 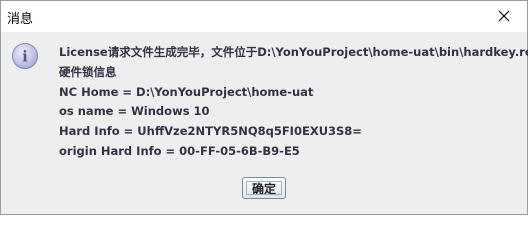 I want to click on message-line-hardware-lock: 硬件锁信息, so click(x=88, y=71).